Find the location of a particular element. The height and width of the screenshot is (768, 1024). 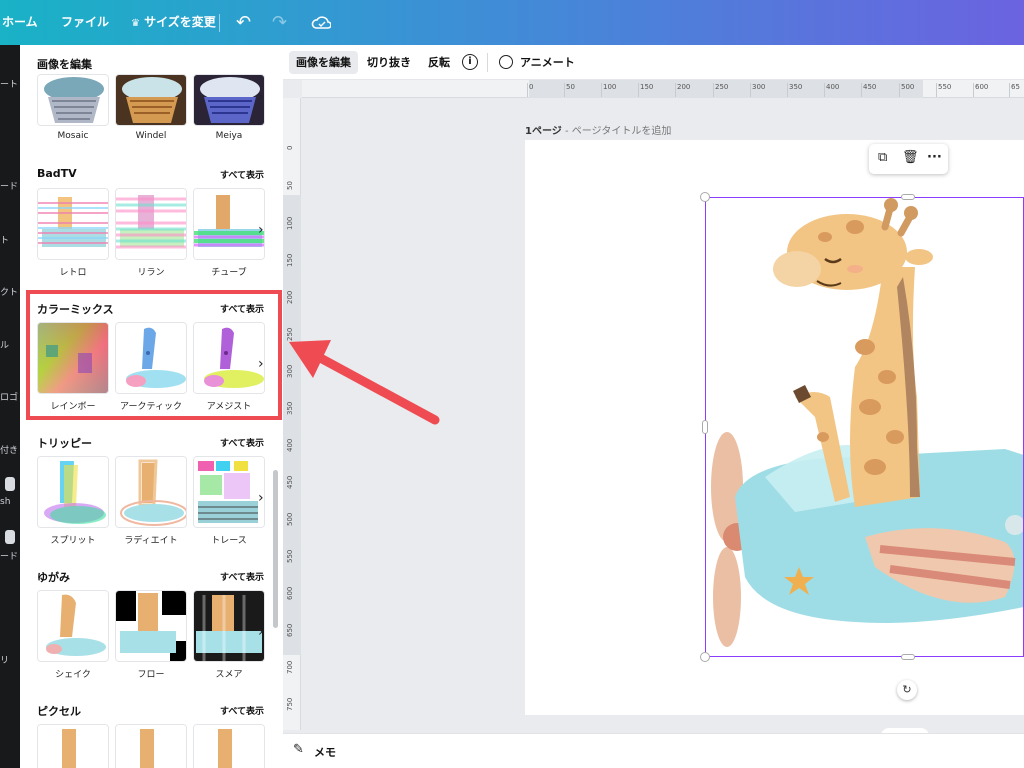

rail-item: 付き is located at coordinates (10, 449).